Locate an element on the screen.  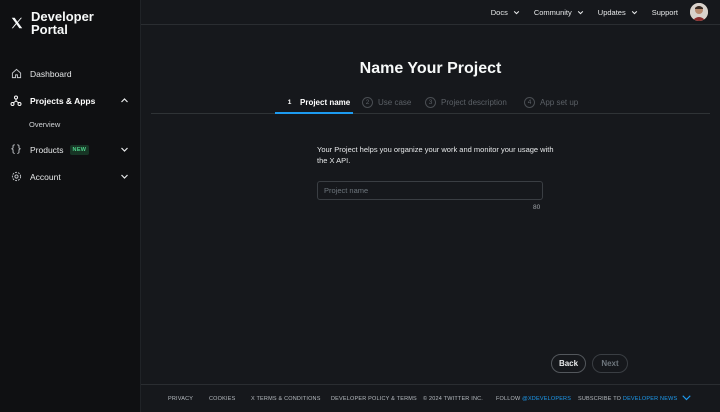
footer-terms-link: X TERMS & CONDITIONS is located at coordinates (286, 399).